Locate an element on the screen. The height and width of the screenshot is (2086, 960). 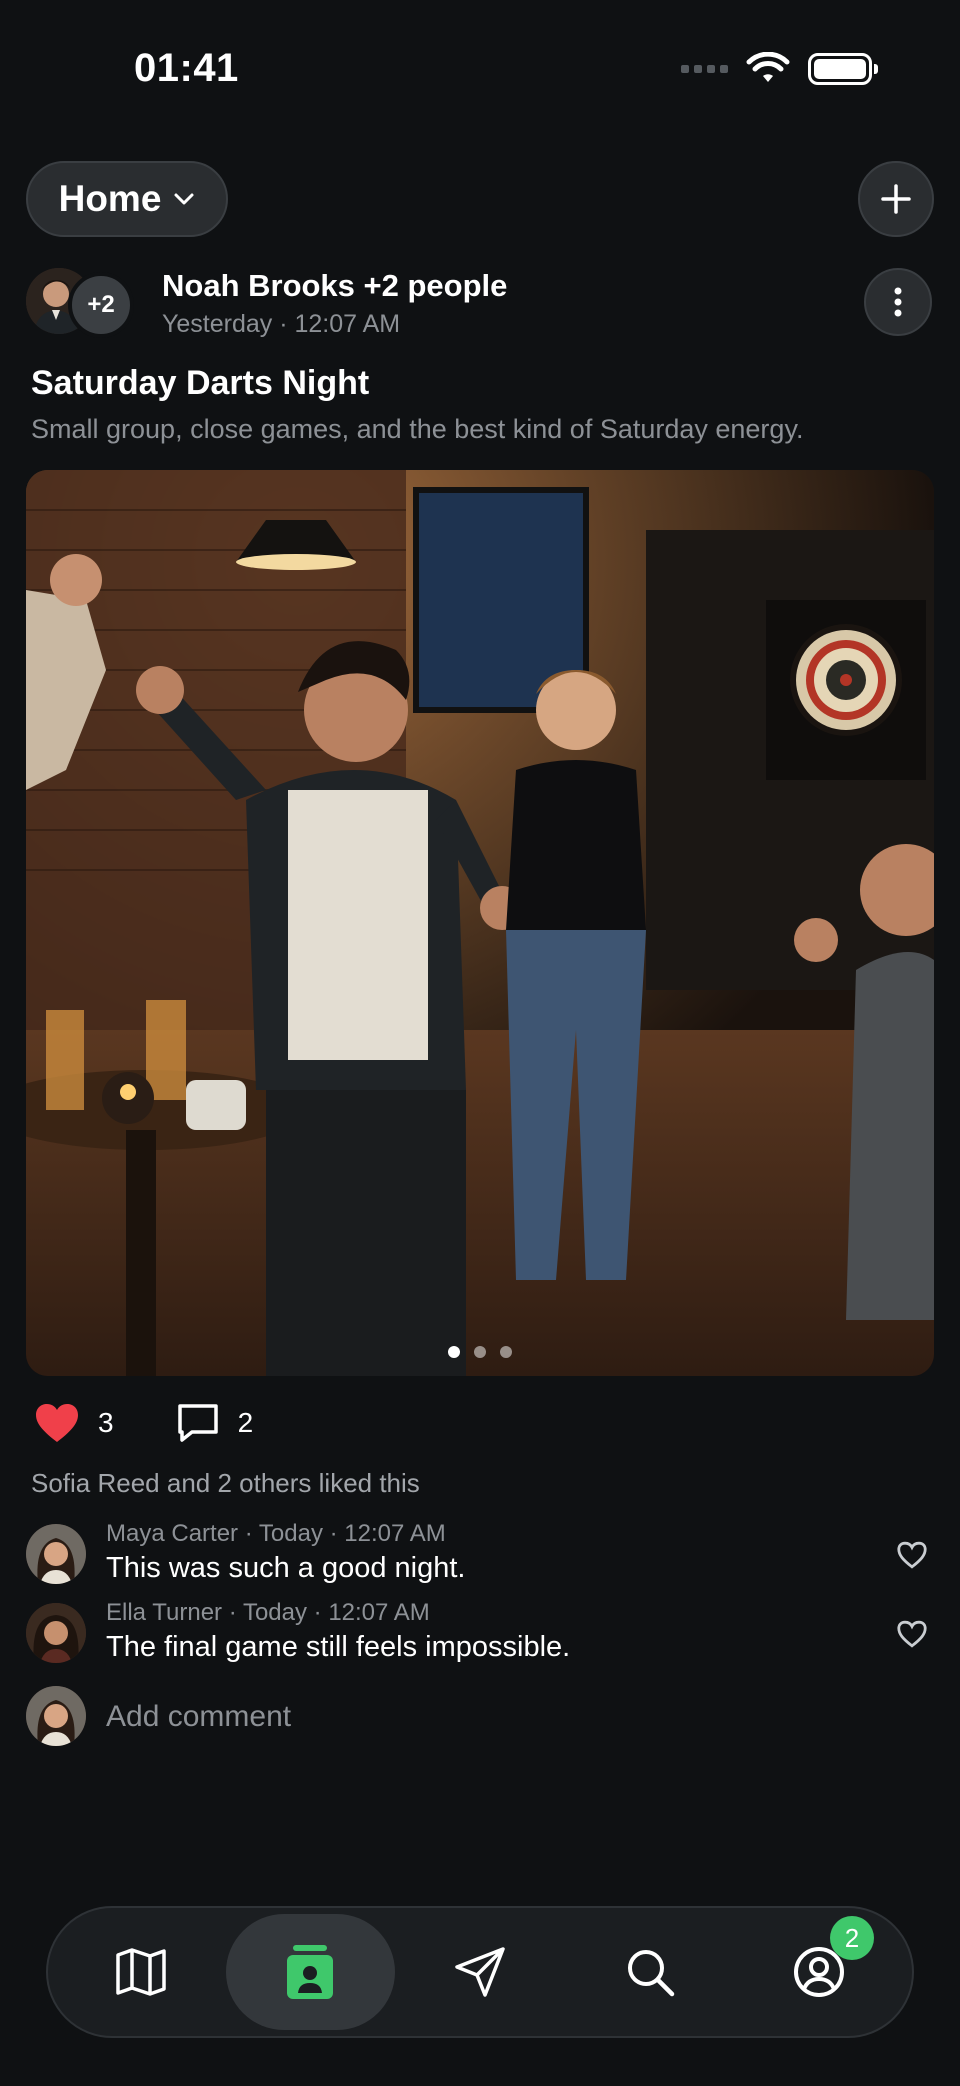
tab-contacts is located at coordinates (310, 1972).